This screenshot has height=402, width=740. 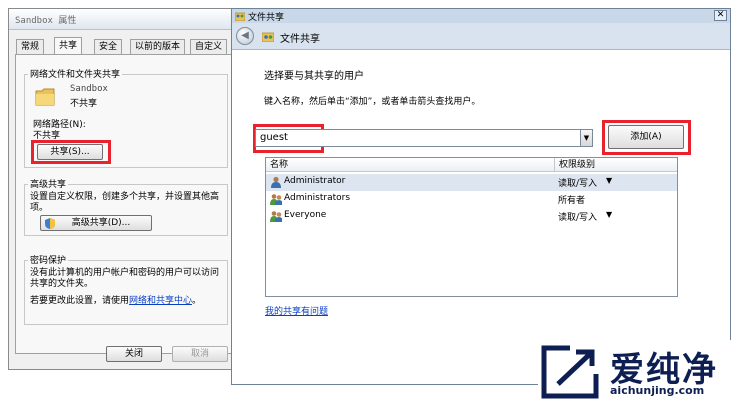 What do you see at coordinates (481, 36) in the screenshot?
I see `dialog-nav-bar: ◀ 文件共享` at bounding box center [481, 36].